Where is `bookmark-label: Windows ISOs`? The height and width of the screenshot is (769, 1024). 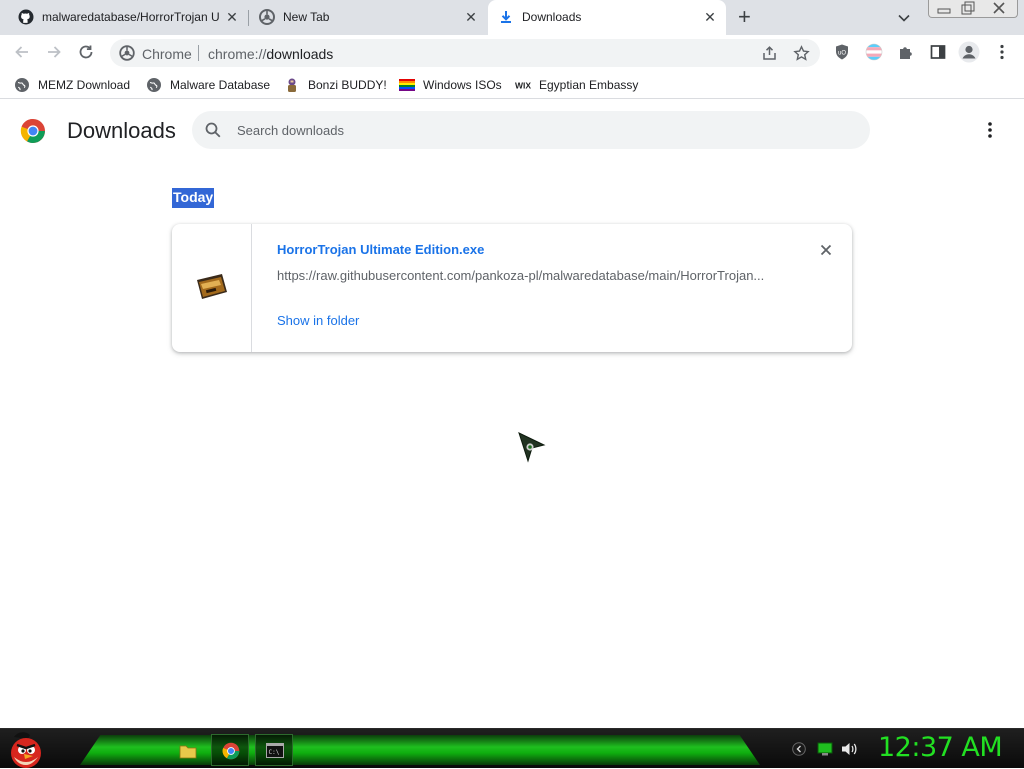
bookmark-label: Windows ISOs is located at coordinates (462, 85).